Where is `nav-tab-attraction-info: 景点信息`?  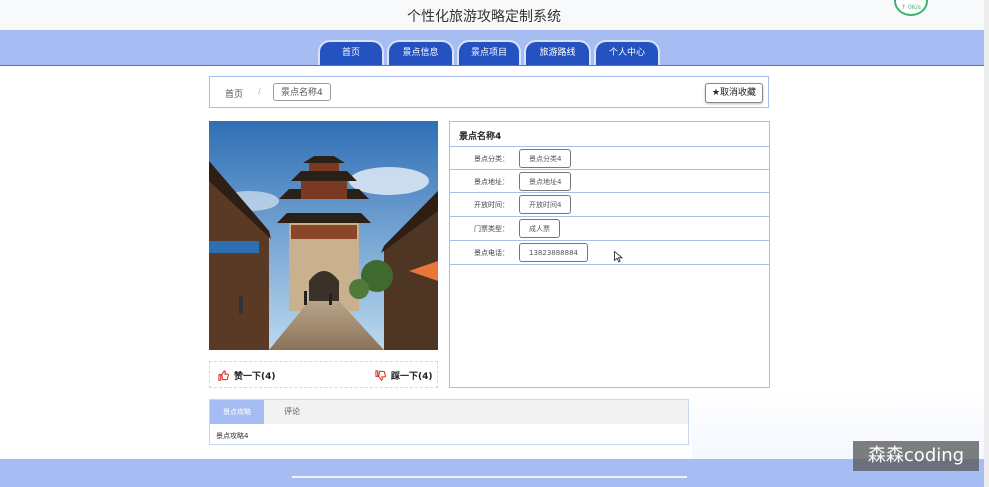
nav-tab-attraction-info: 景点信息 is located at coordinates (420, 52).